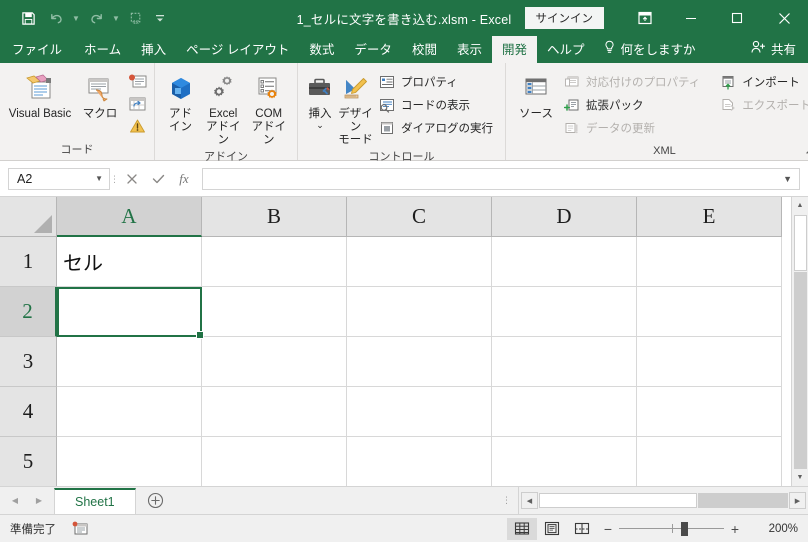 The image size is (808, 542). Describe the element at coordinates (645, 18) in the screenshot. I see `ribbon-display-options-icon` at that location.